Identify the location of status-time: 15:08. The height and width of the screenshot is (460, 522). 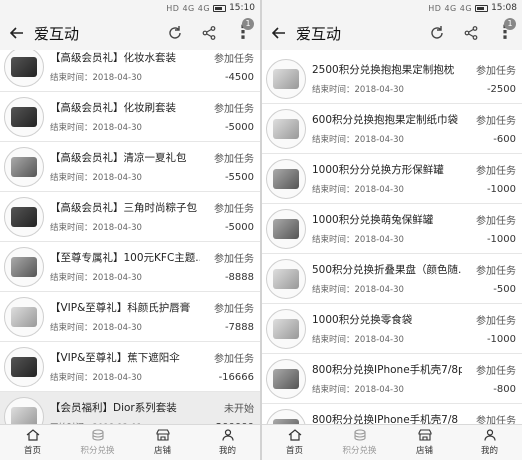
(504, 8).